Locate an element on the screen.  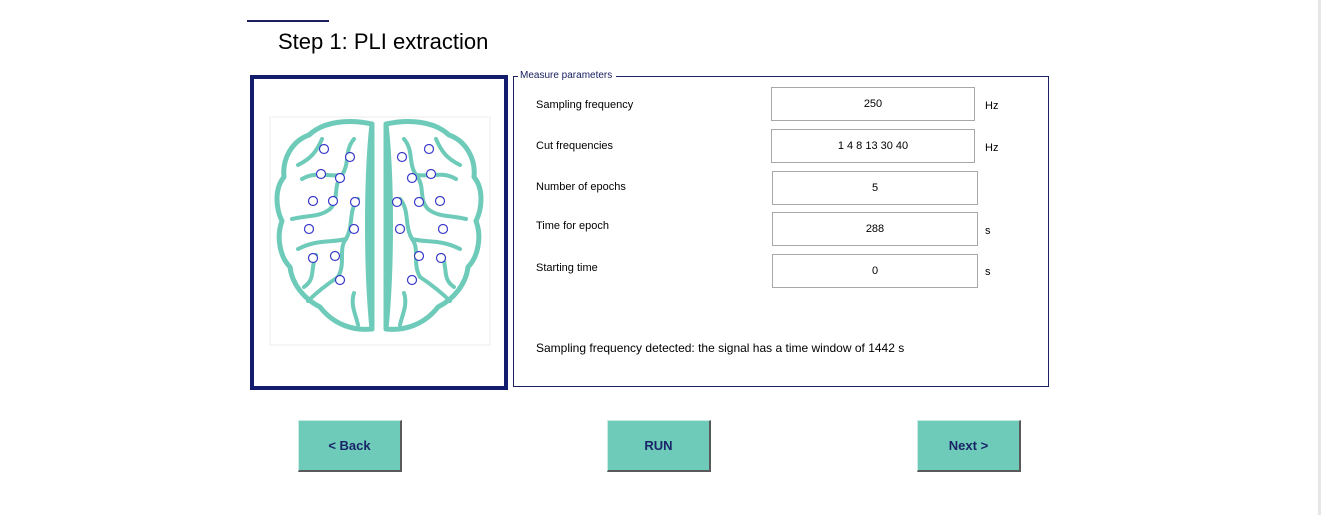
title-rule is located at coordinates (288, 21).